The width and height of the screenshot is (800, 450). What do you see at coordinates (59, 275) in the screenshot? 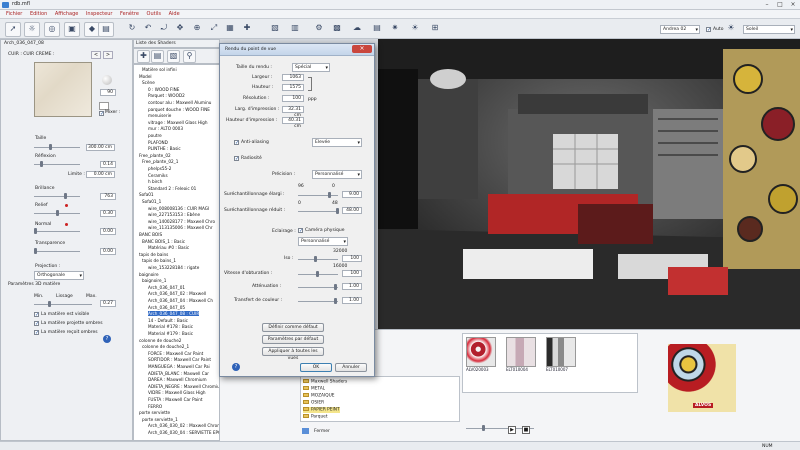
I see `projection-select: Orthogonale ▾` at bounding box center [59, 275].